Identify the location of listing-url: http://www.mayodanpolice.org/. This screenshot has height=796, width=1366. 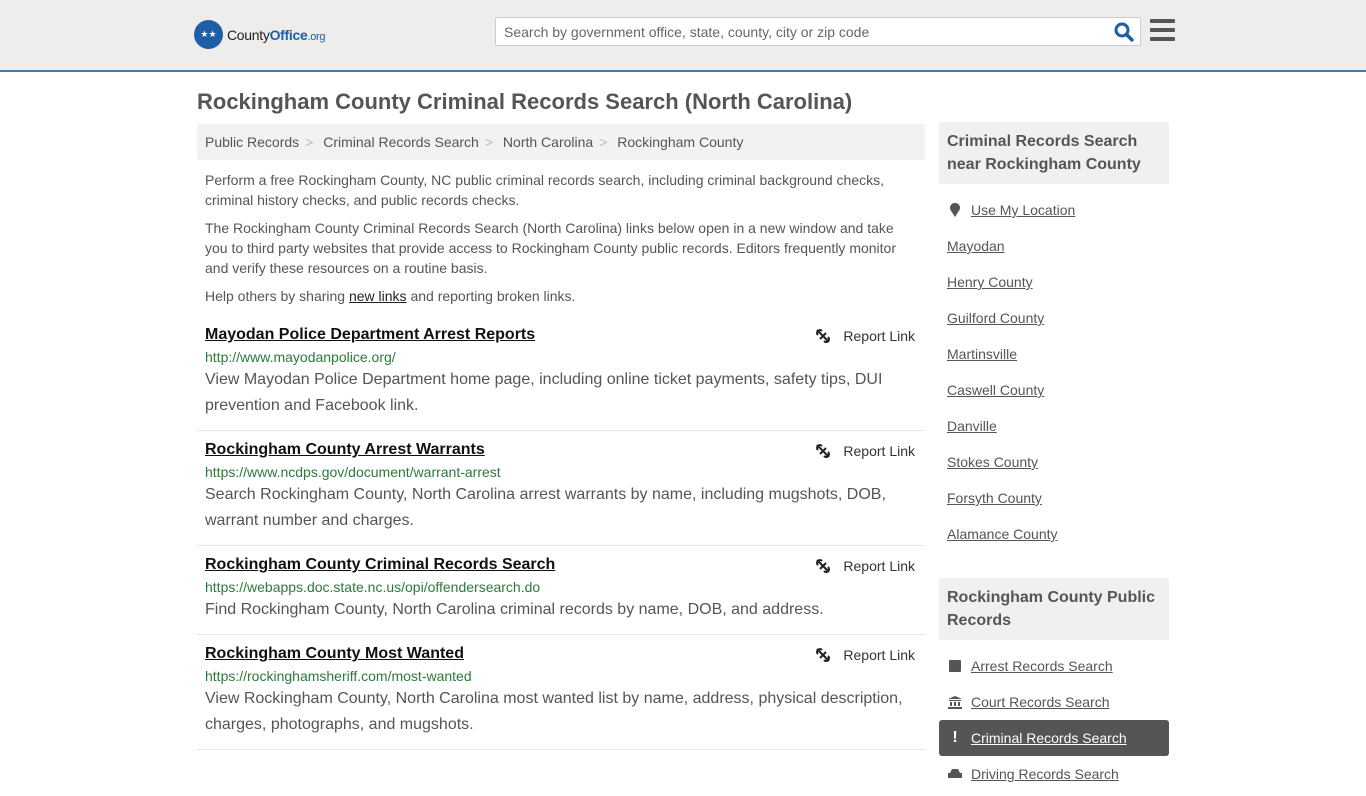
(300, 357).